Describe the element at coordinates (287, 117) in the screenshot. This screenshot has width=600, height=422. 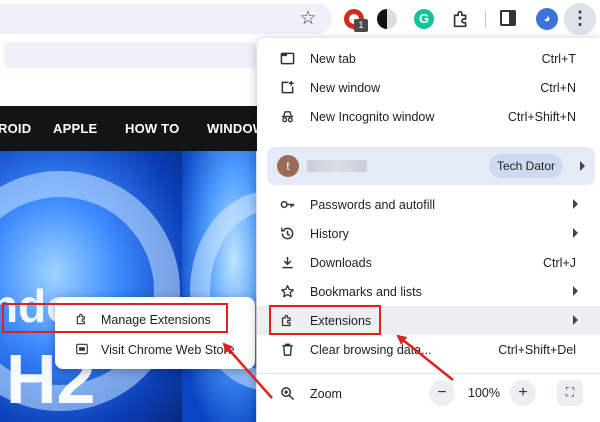
I see `incognito-icon` at that location.